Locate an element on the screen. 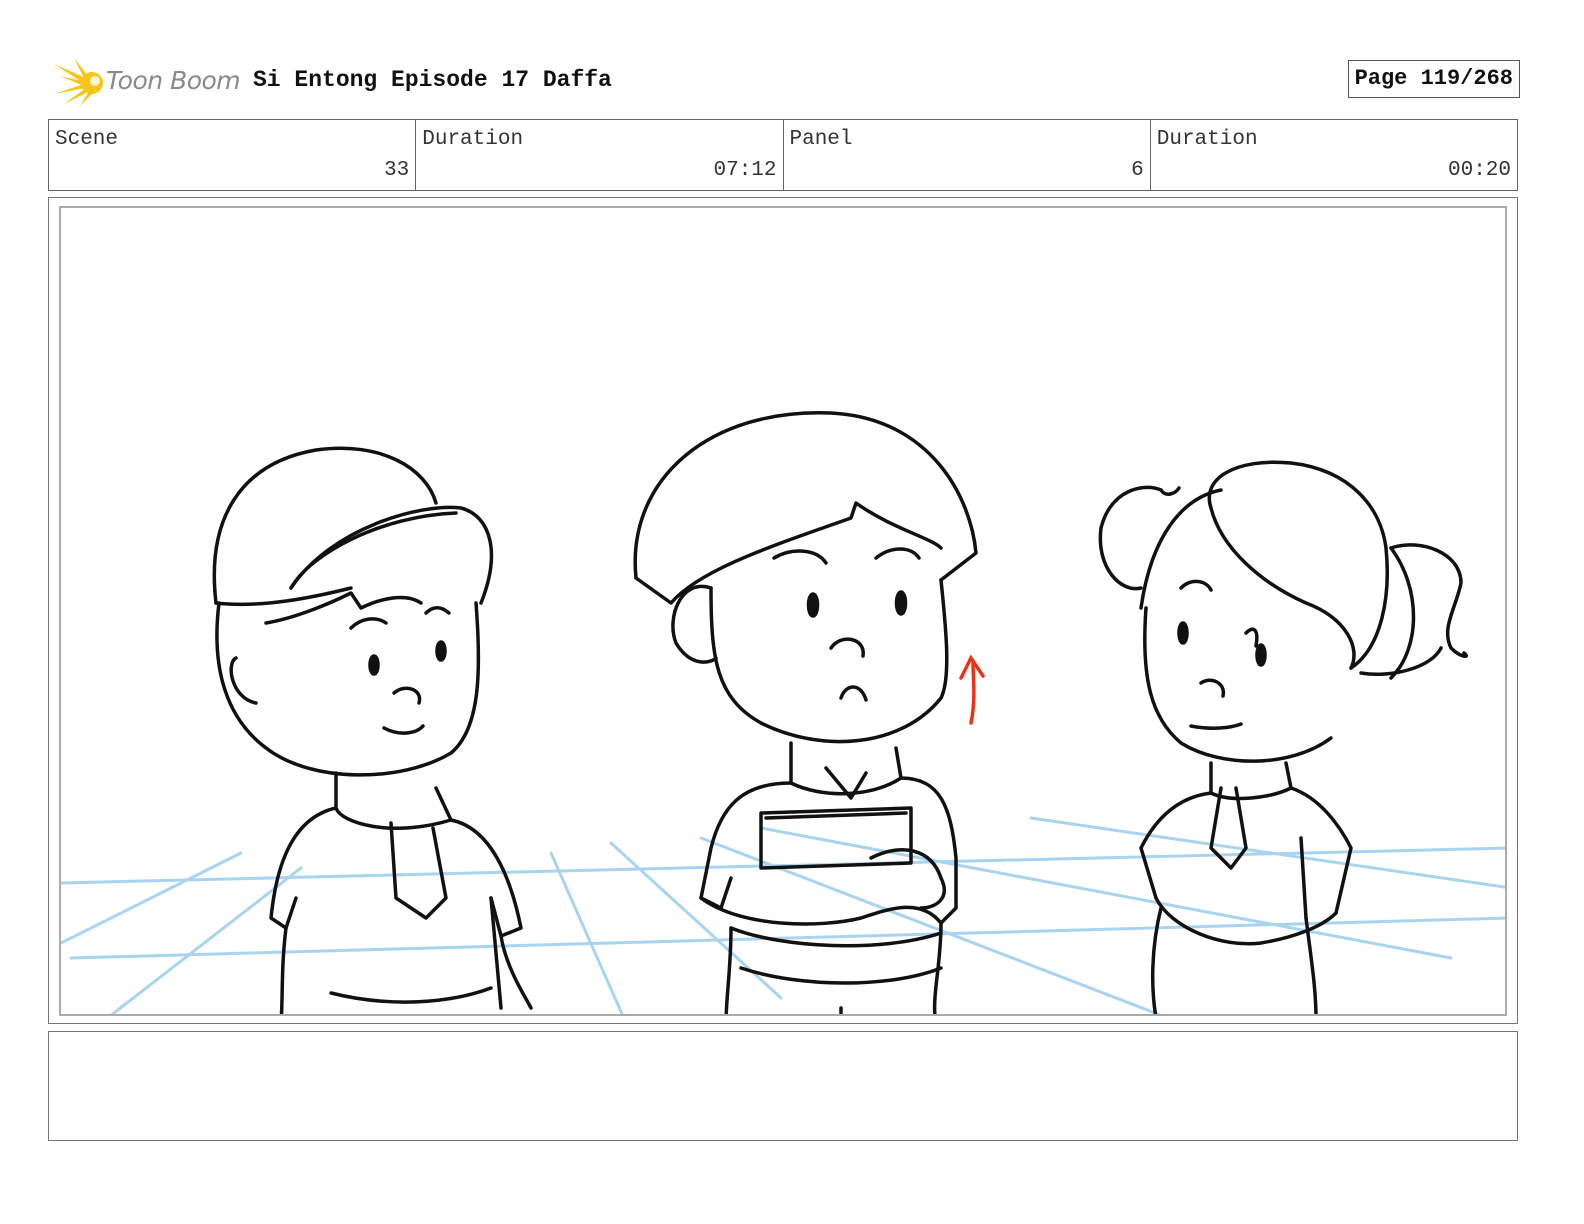  right-character-girl is located at coordinates (1283, 737).